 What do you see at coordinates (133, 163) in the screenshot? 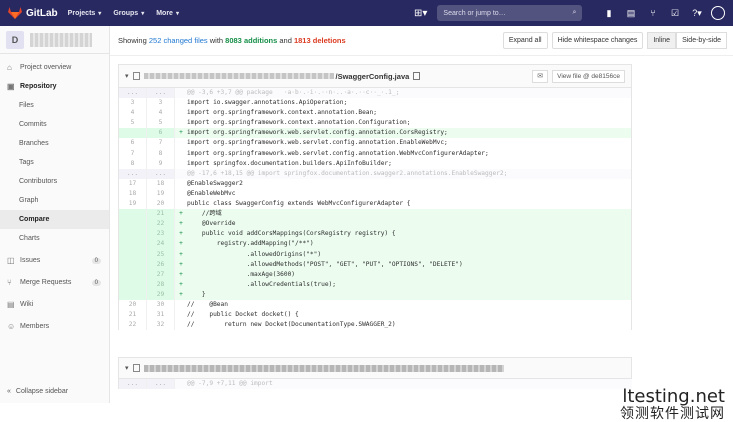
I see `old-line-number: 8` at bounding box center [133, 163].